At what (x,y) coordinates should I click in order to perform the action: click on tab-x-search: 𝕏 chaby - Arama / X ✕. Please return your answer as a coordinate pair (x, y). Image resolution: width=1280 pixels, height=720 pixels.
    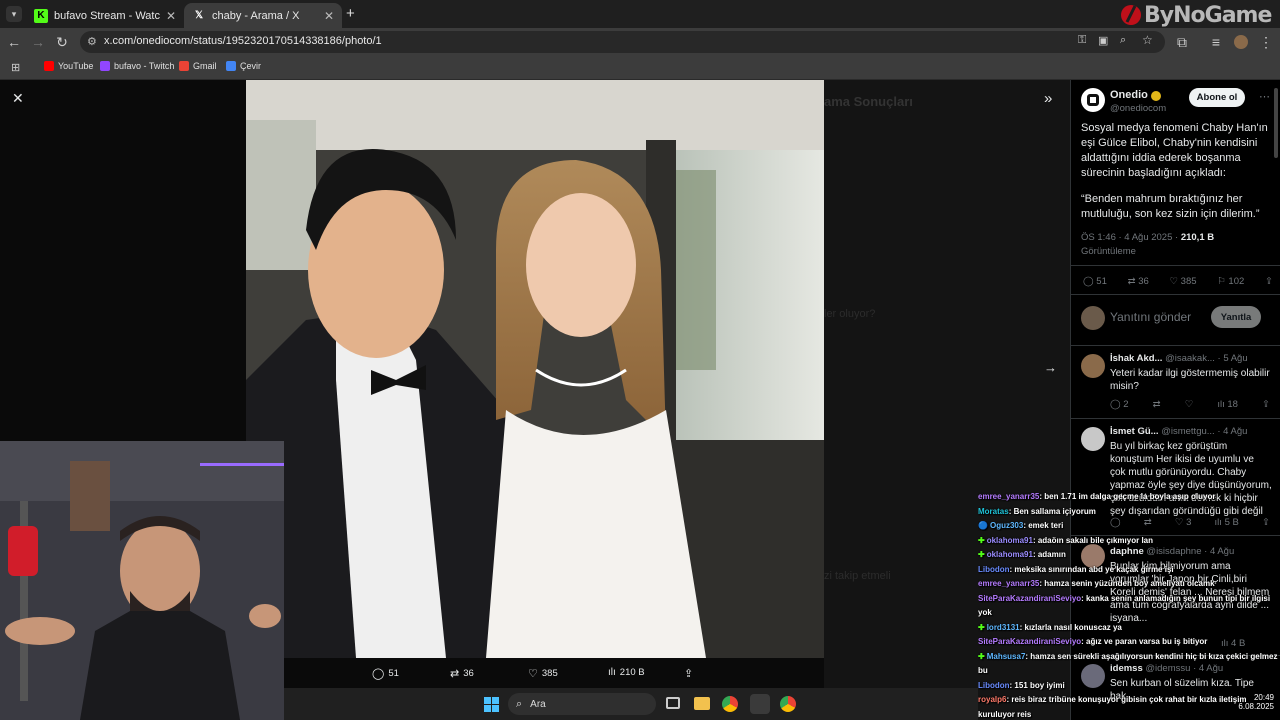
    Looking at the image, I should click on (263, 15).